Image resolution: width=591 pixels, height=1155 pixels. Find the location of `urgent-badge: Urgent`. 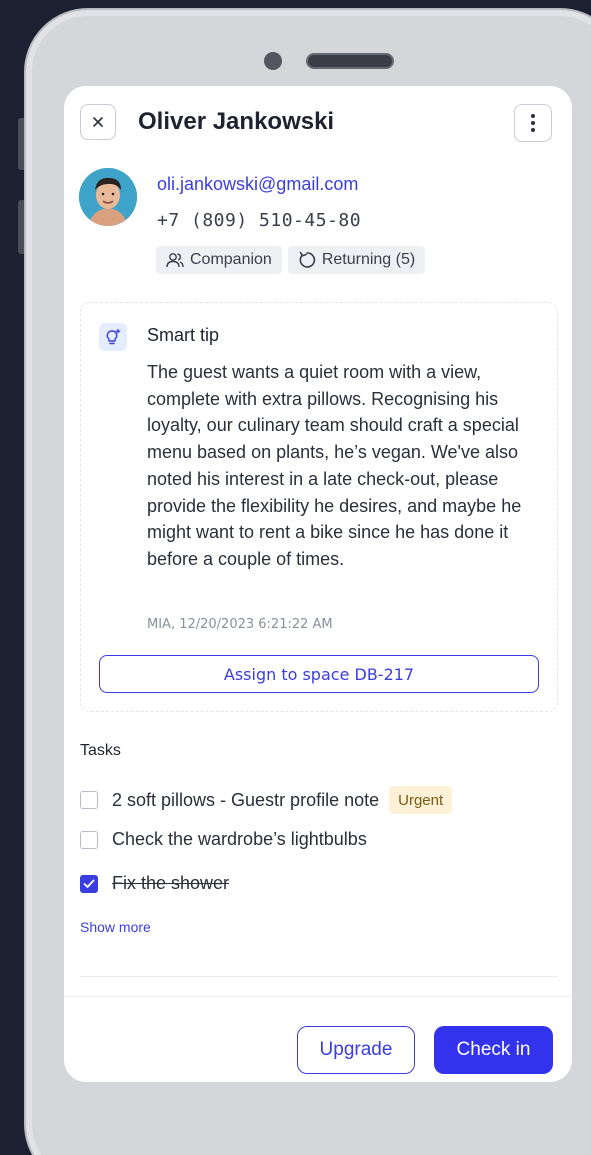

urgent-badge: Urgent is located at coordinates (421, 800).